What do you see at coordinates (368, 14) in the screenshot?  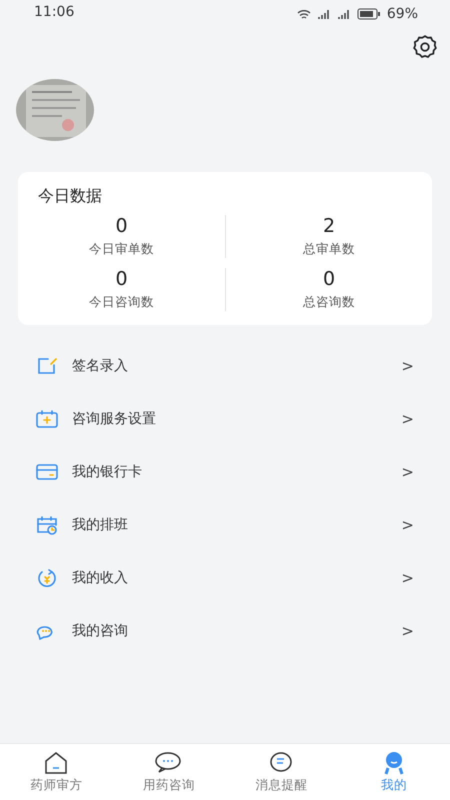 I see `battery-icon` at bounding box center [368, 14].